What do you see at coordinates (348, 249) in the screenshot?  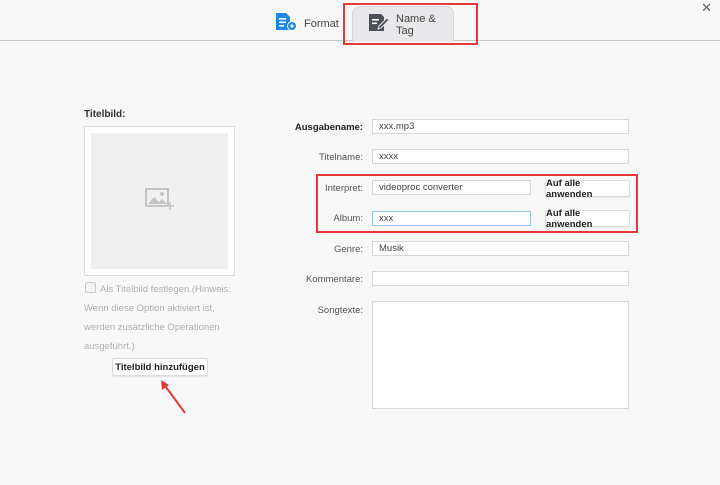 I see `genre-label: Genre:` at bounding box center [348, 249].